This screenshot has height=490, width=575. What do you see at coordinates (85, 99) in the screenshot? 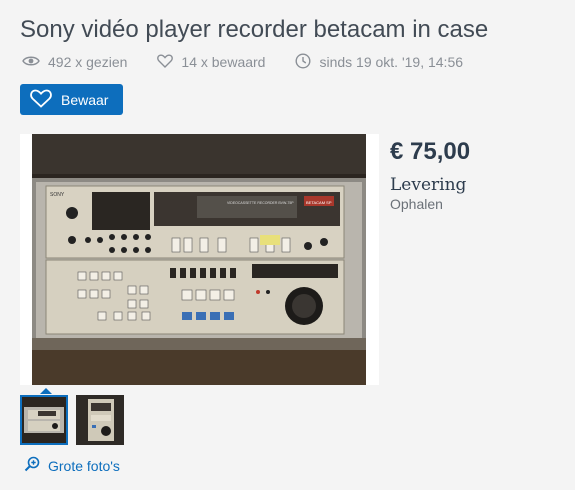
I see `save-button-label: Bewaar` at bounding box center [85, 99].